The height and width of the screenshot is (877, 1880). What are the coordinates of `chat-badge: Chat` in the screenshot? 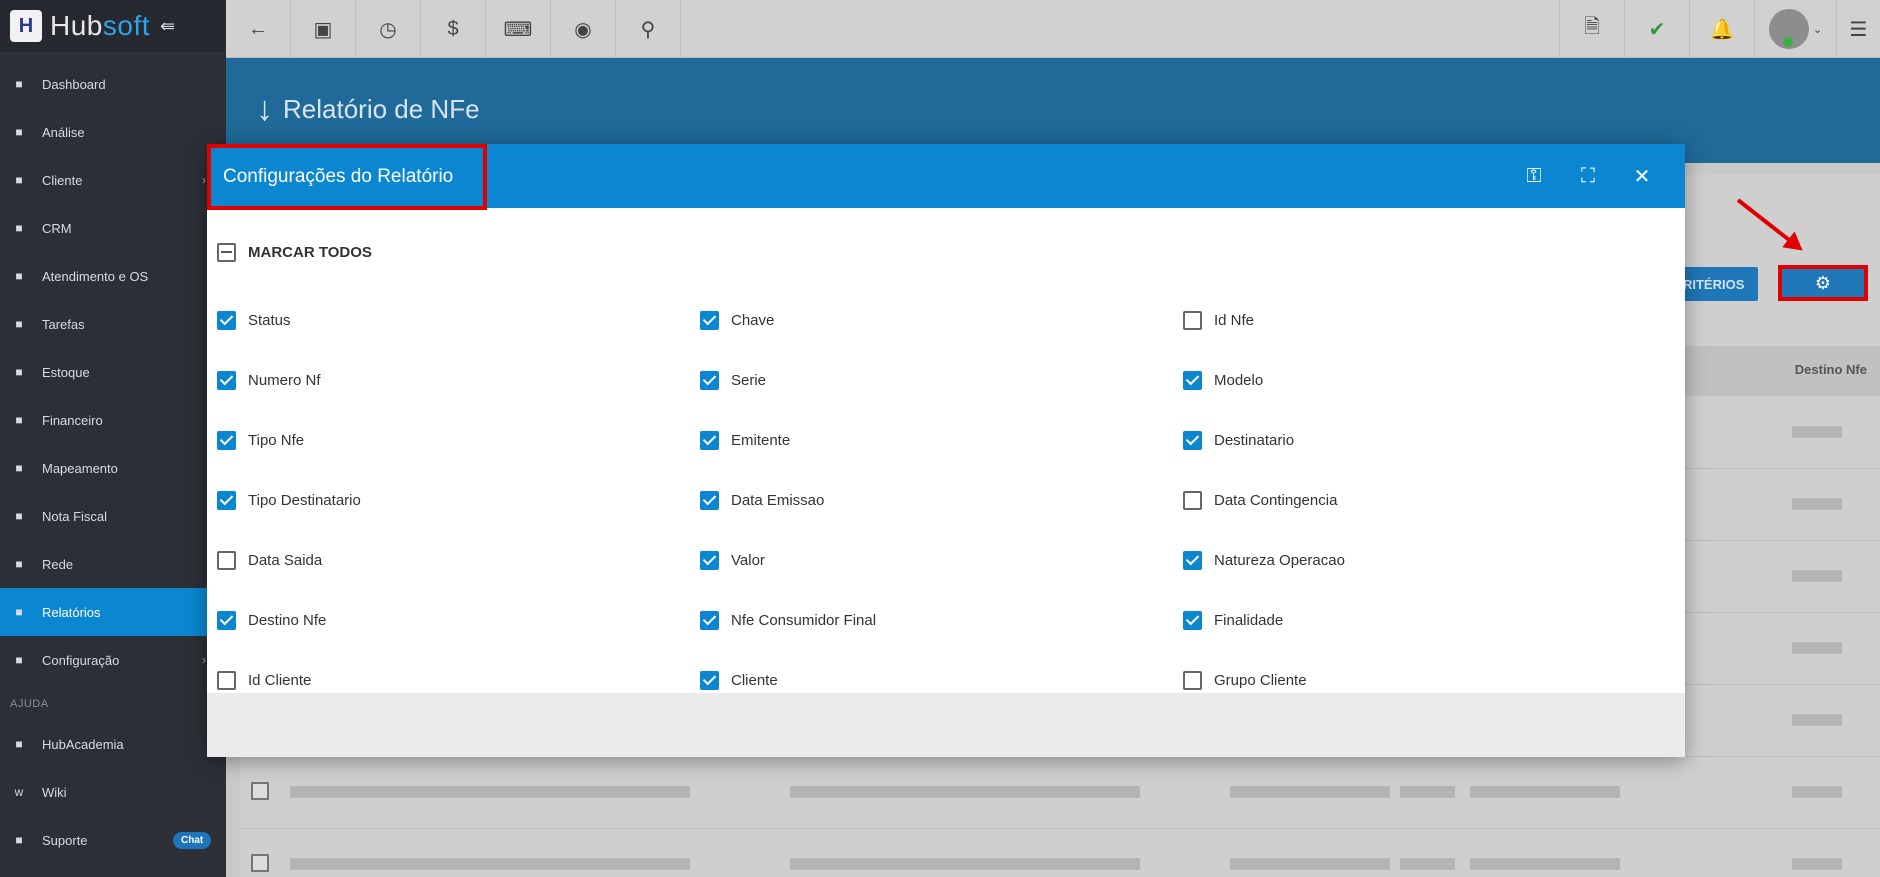 It's located at (192, 840).